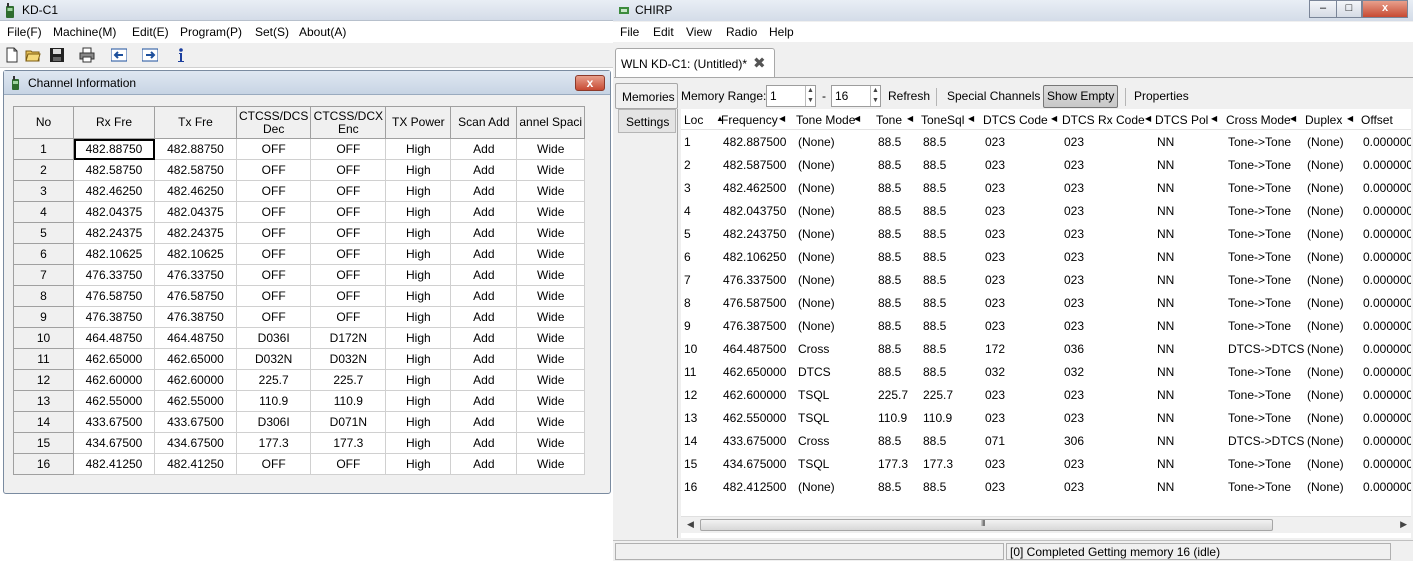 The width and height of the screenshot is (1413, 561). What do you see at coordinates (299, 317) in the screenshot?
I see `table-row: 9 476.38750 476.38750 OFF OFF High Add Wide` at bounding box center [299, 317].